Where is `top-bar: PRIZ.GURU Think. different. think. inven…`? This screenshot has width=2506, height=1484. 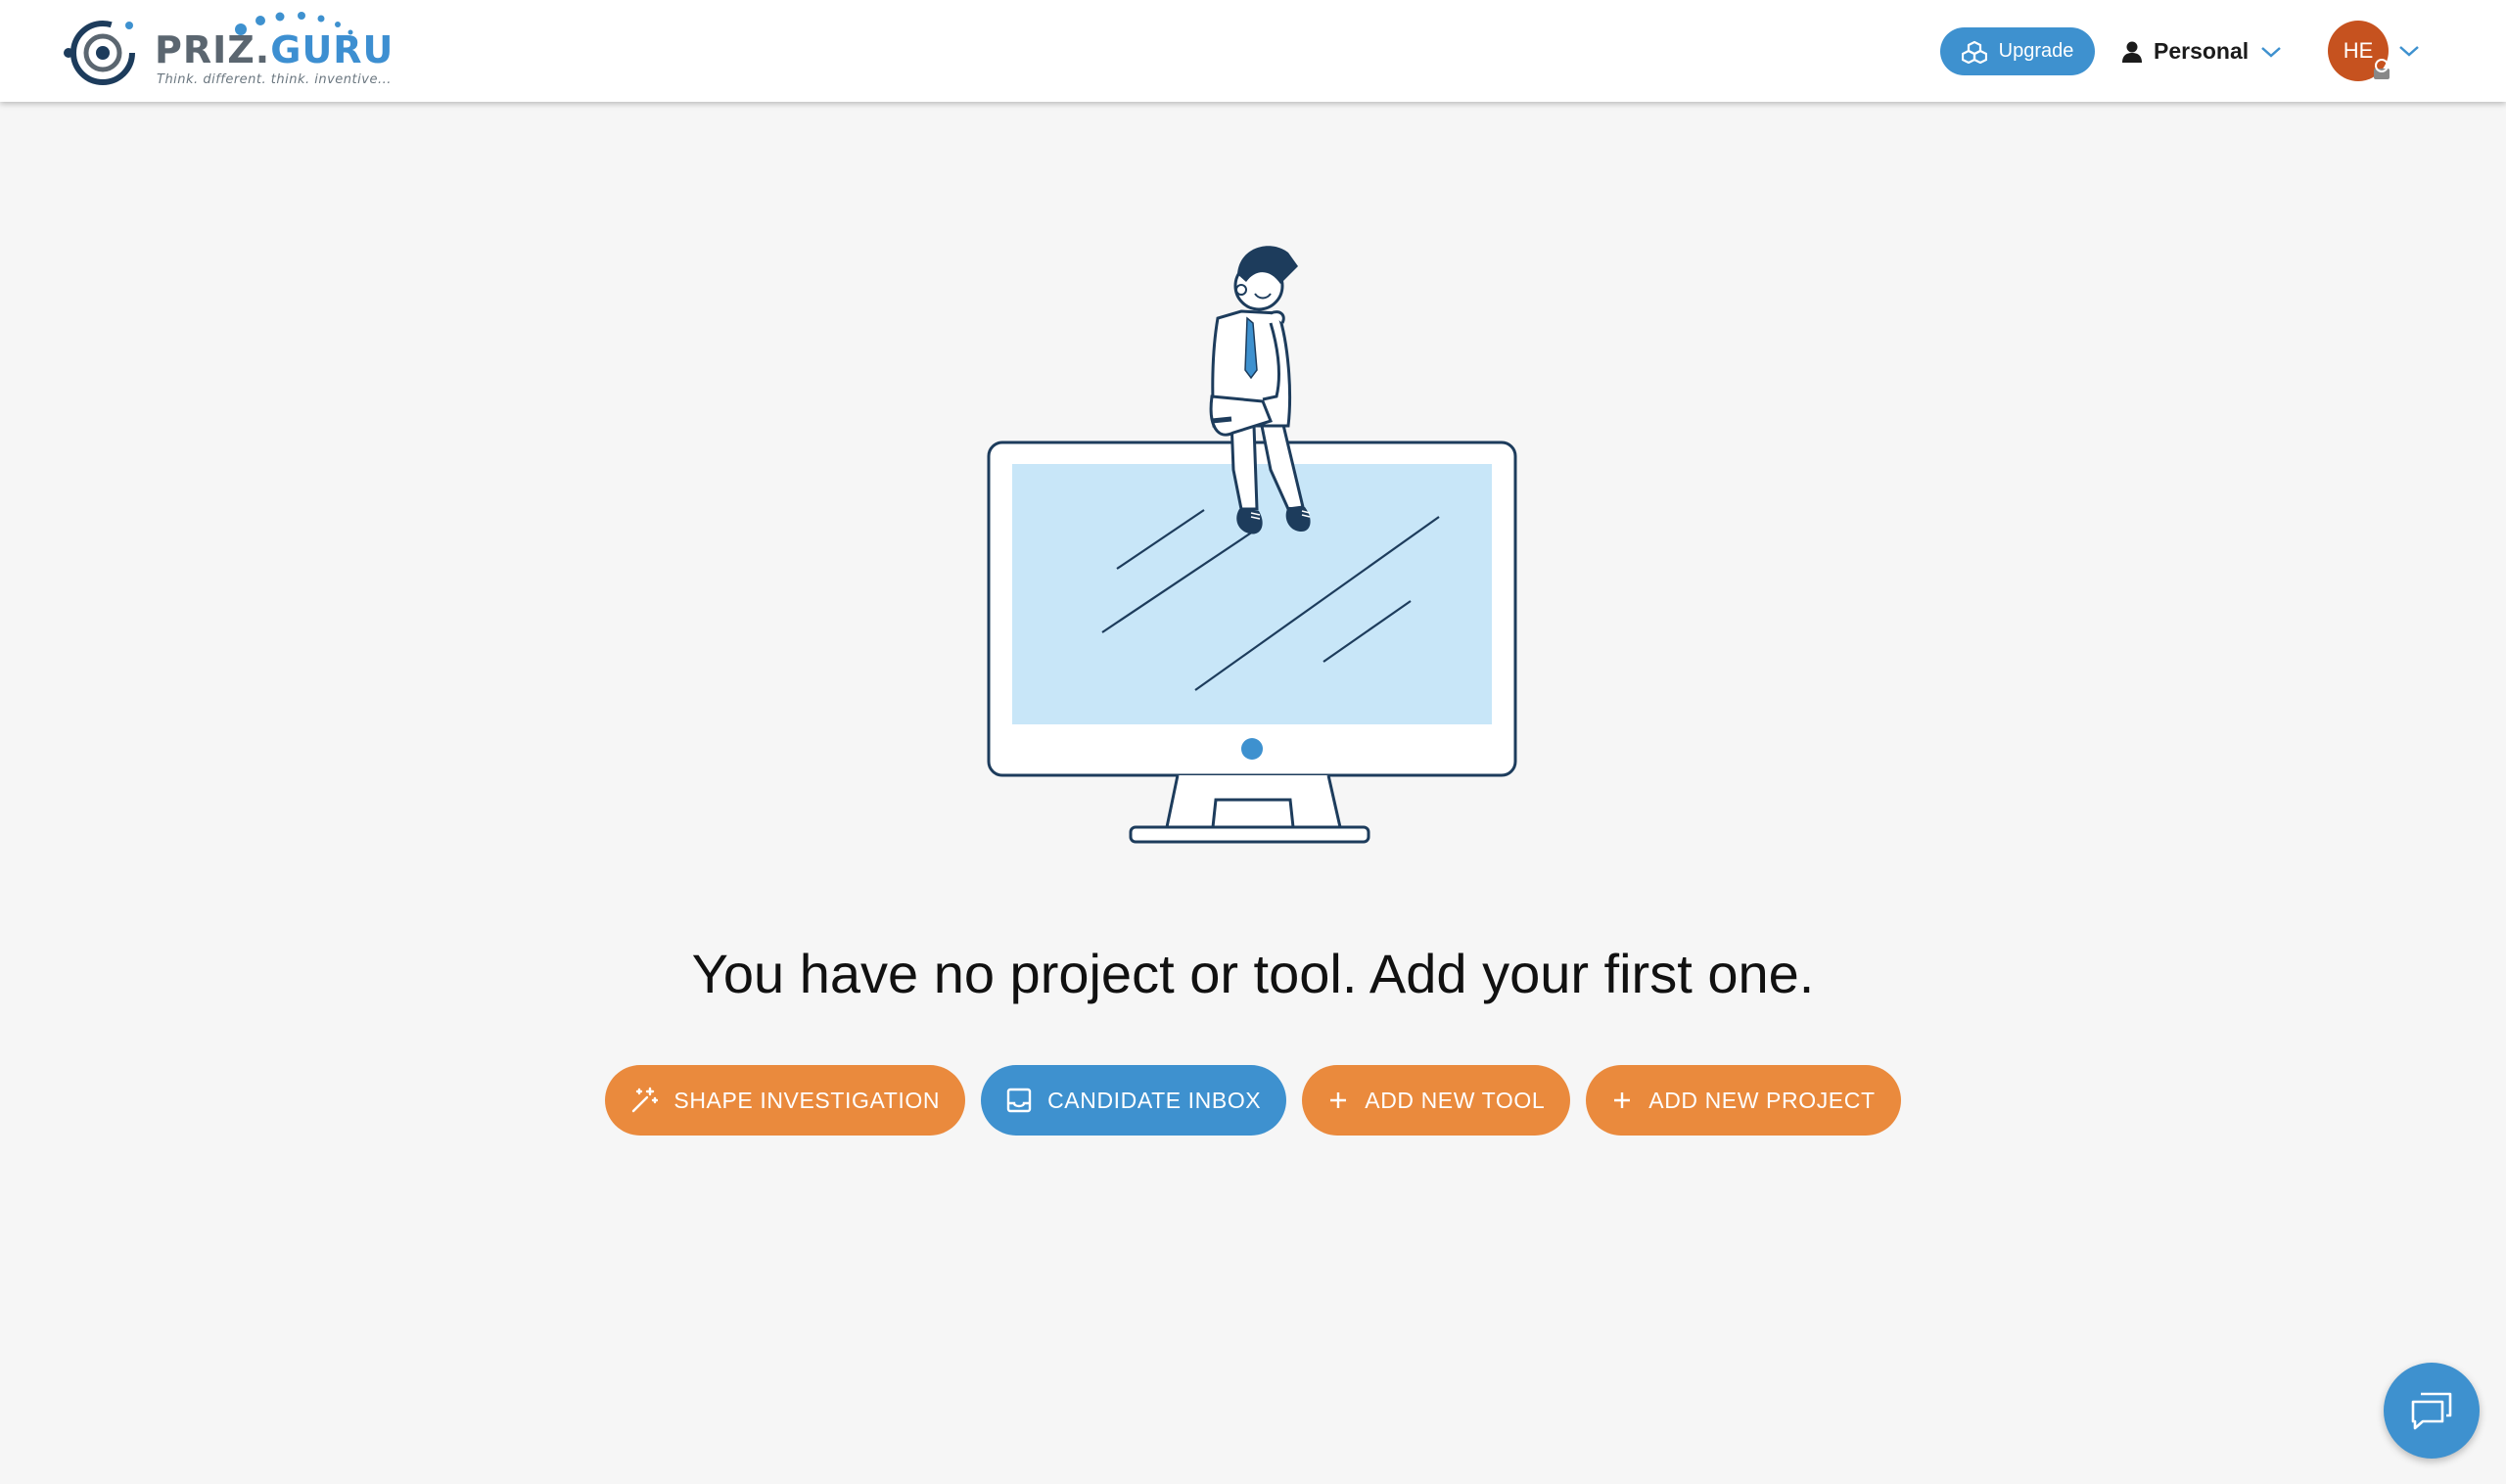
top-bar: PRIZ.GURU Think. different. think. inven… is located at coordinates (1253, 51).